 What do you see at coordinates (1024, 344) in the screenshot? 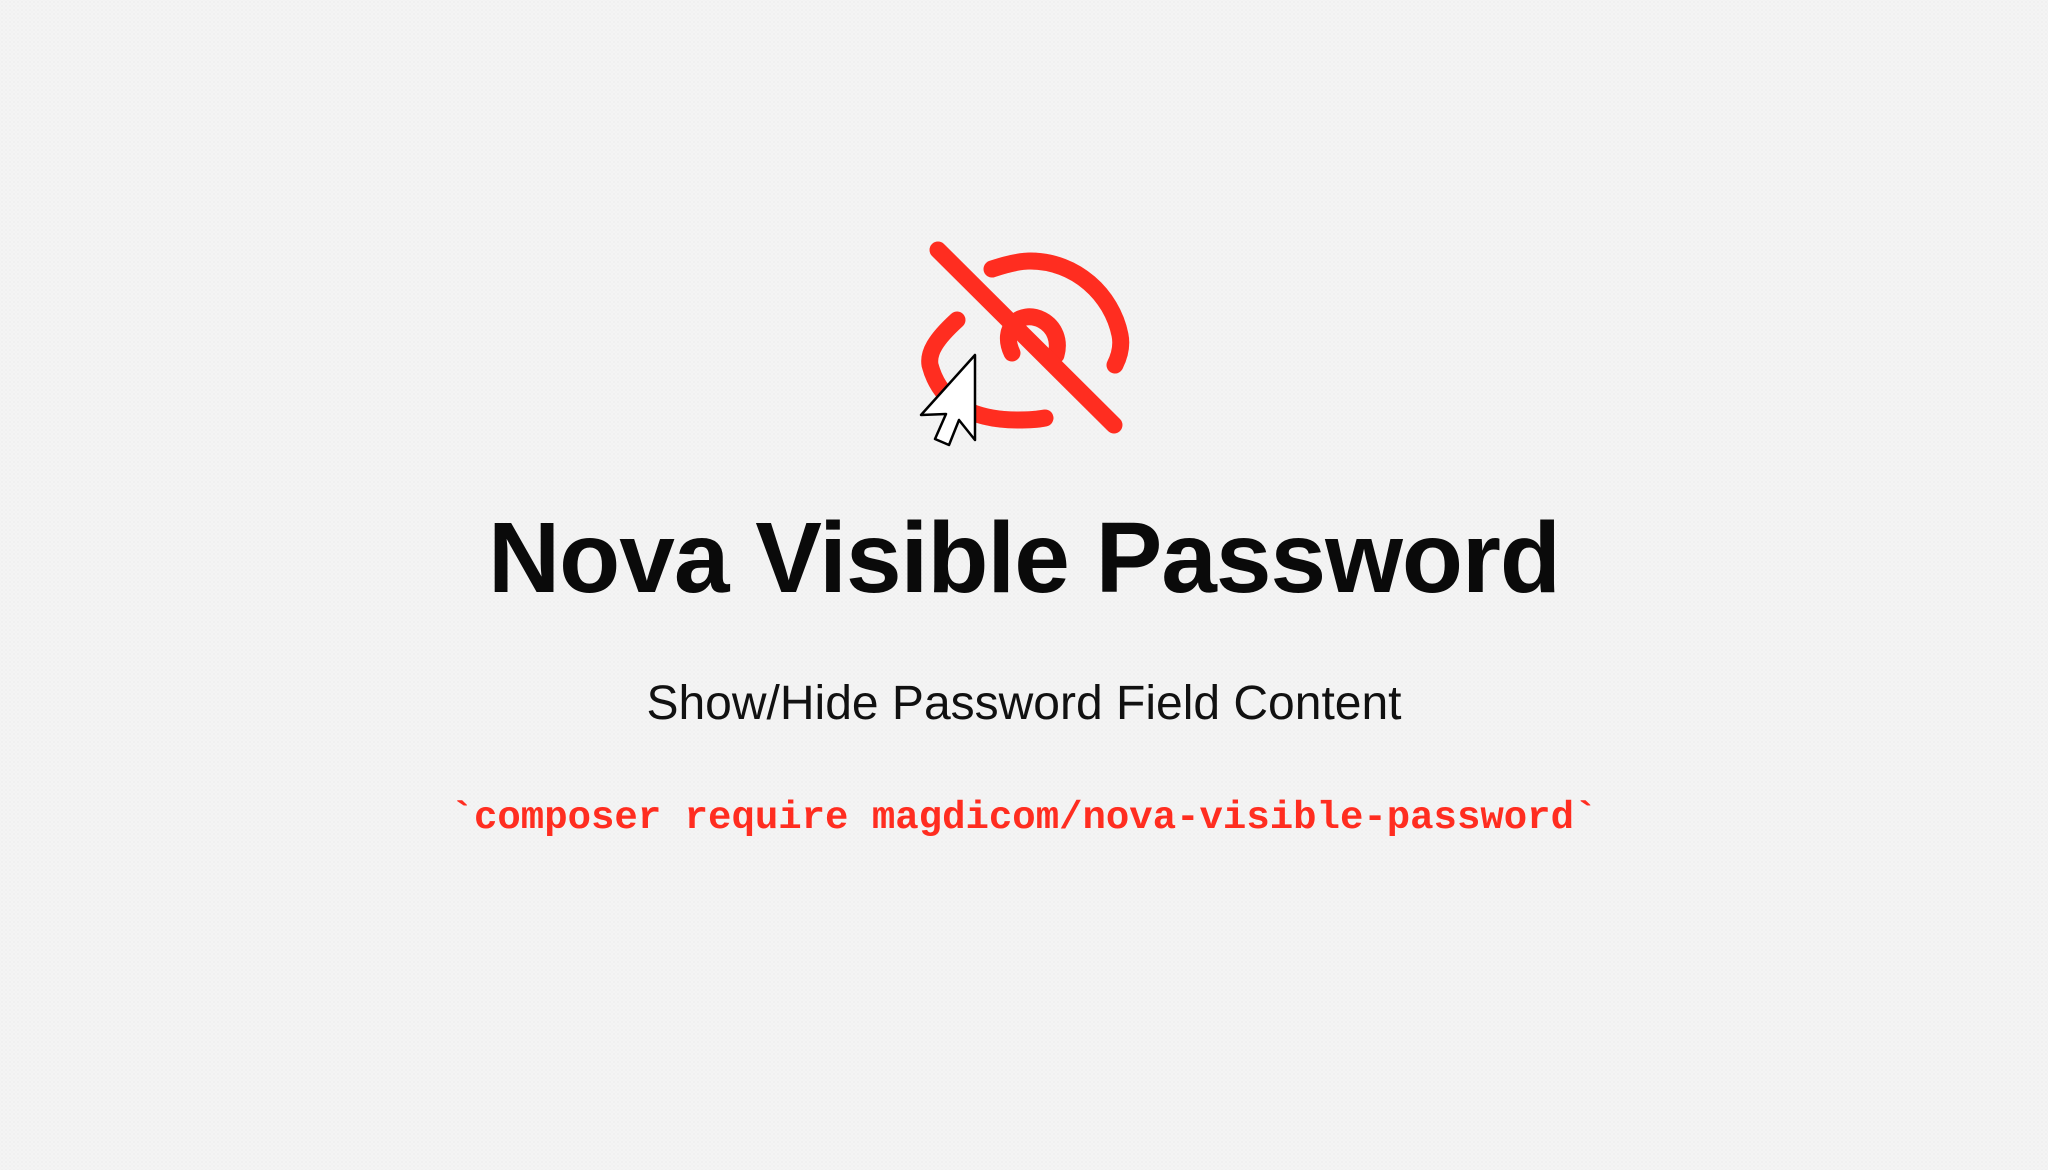
I see `hero-graphic-svg` at bounding box center [1024, 344].